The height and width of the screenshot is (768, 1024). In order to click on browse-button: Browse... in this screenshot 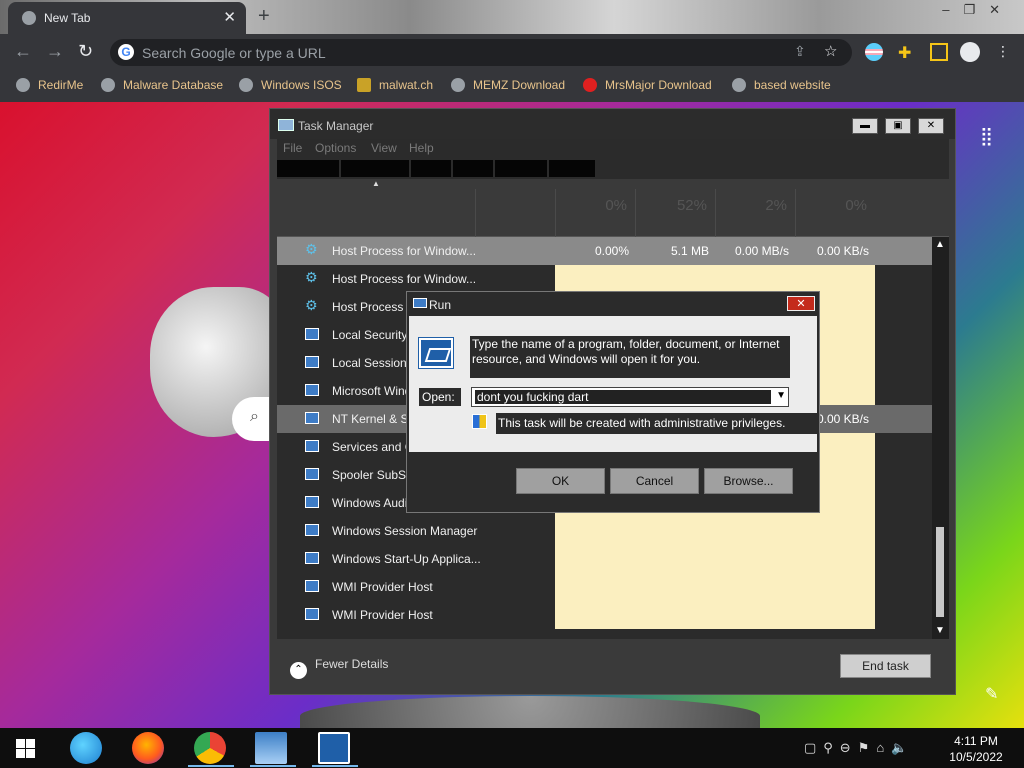, I will do `click(748, 481)`.